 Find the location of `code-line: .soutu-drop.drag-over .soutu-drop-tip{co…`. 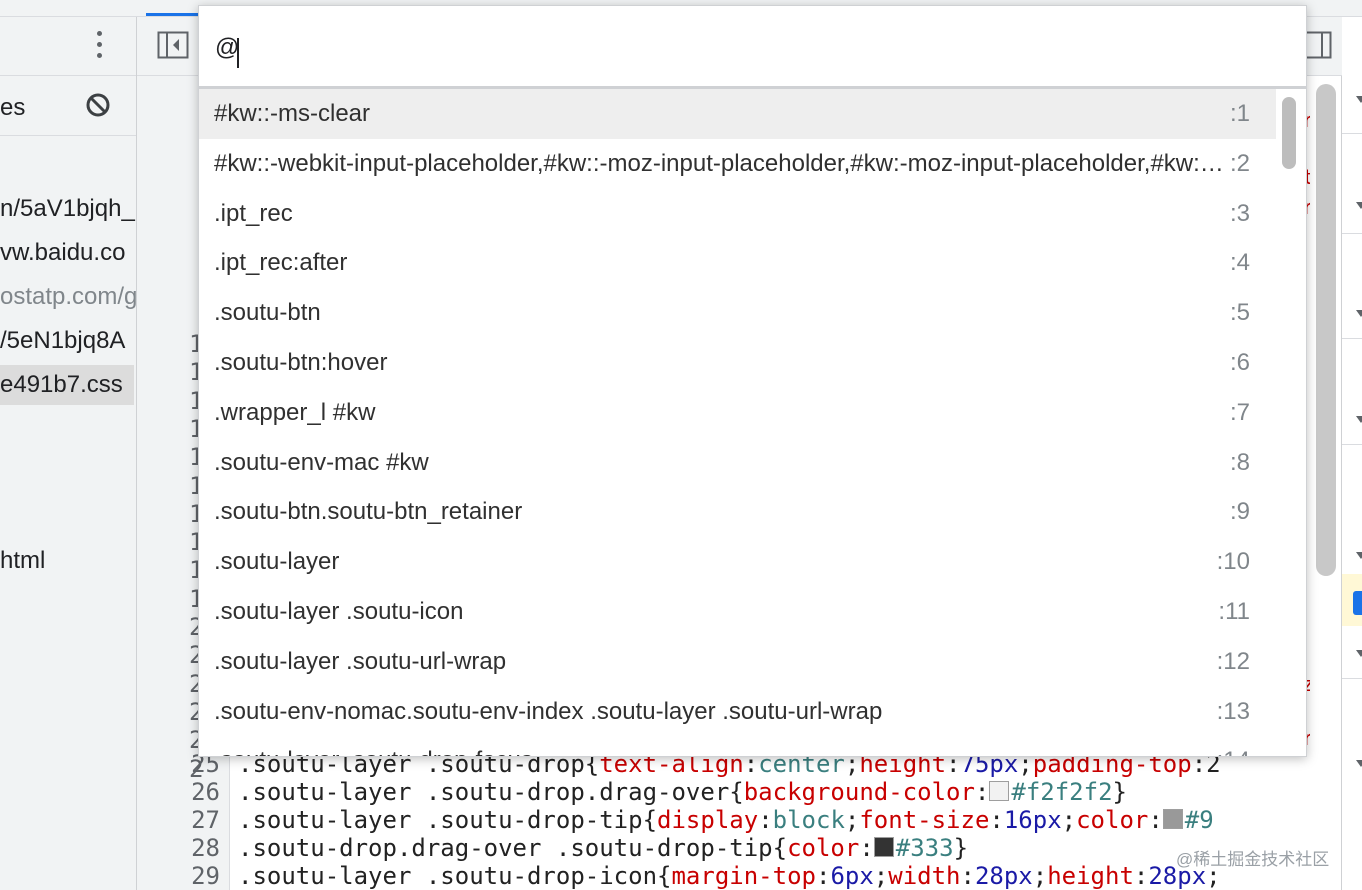

code-line: .soutu-drop.drag-over .soutu-drop-tip{co… is located at coordinates (603, 848).